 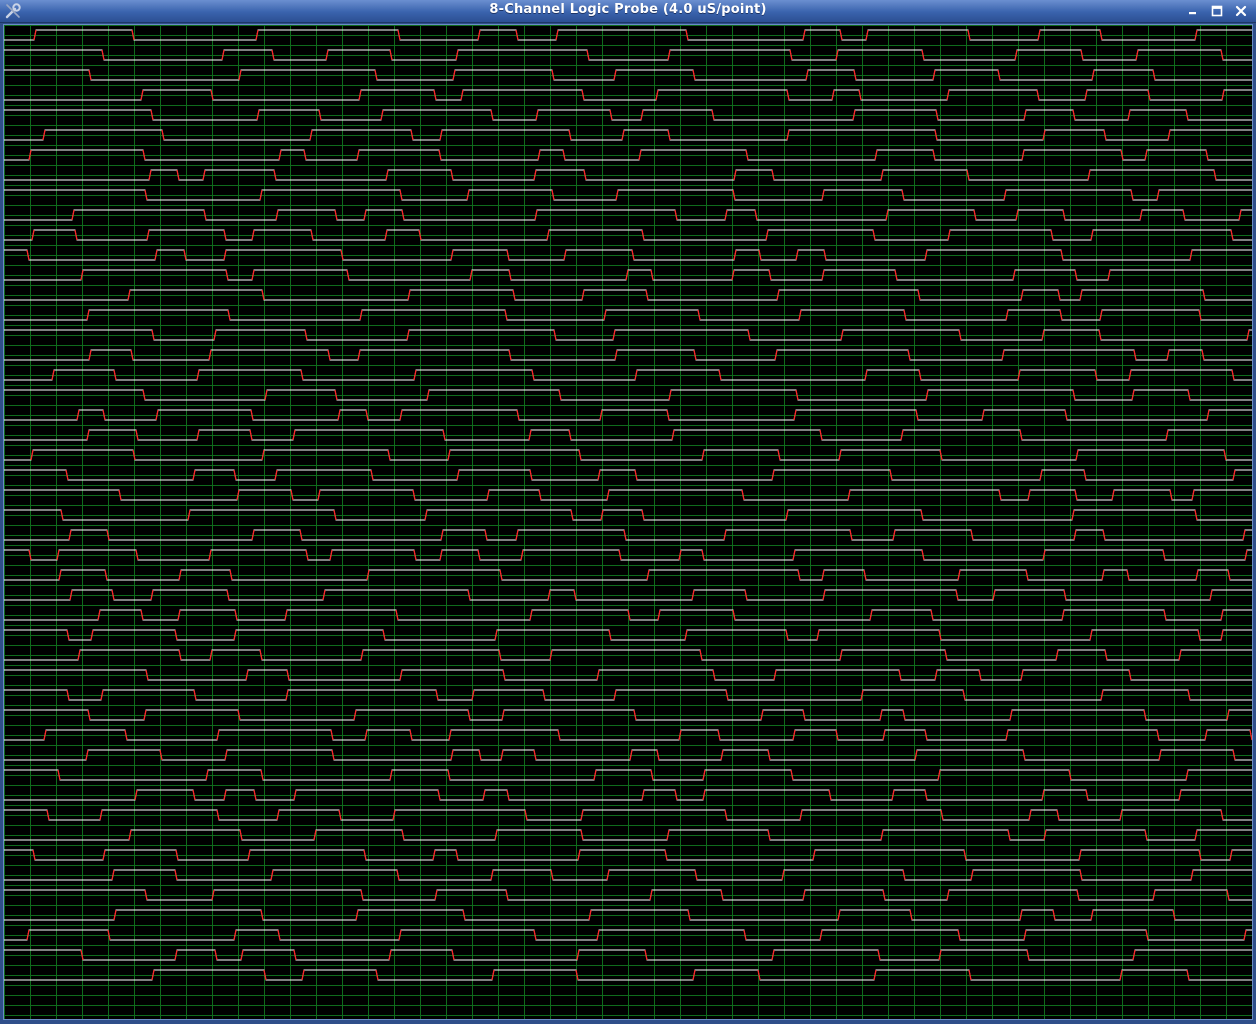 I want to click on close-icon, so click(x=1241, y=11).